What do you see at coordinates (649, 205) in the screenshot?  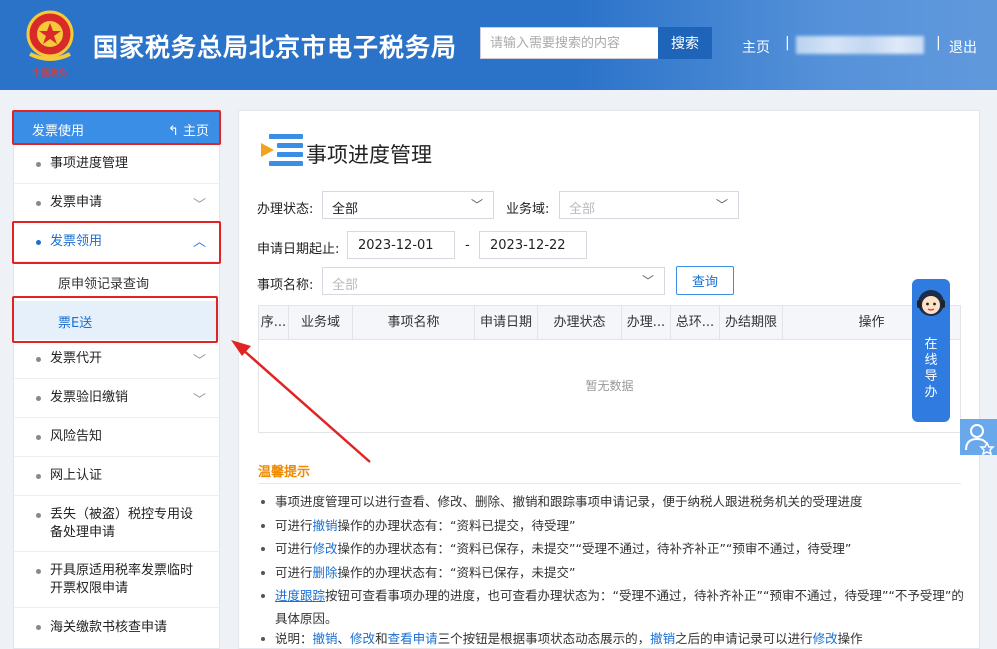 I see `domain-select: 全部 ﹀` at bounding box center [649, 205].